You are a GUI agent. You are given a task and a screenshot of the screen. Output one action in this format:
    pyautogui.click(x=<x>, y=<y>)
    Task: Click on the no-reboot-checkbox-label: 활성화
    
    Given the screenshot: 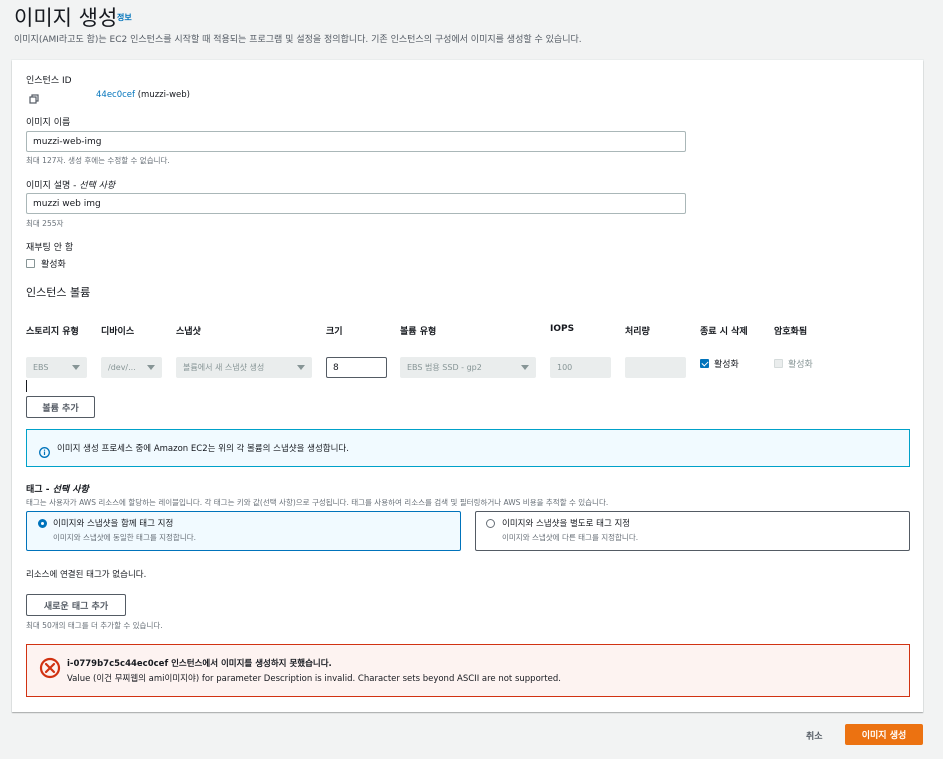 What is the action you would take?
    pyautogui.click(x=53, y=265)
    